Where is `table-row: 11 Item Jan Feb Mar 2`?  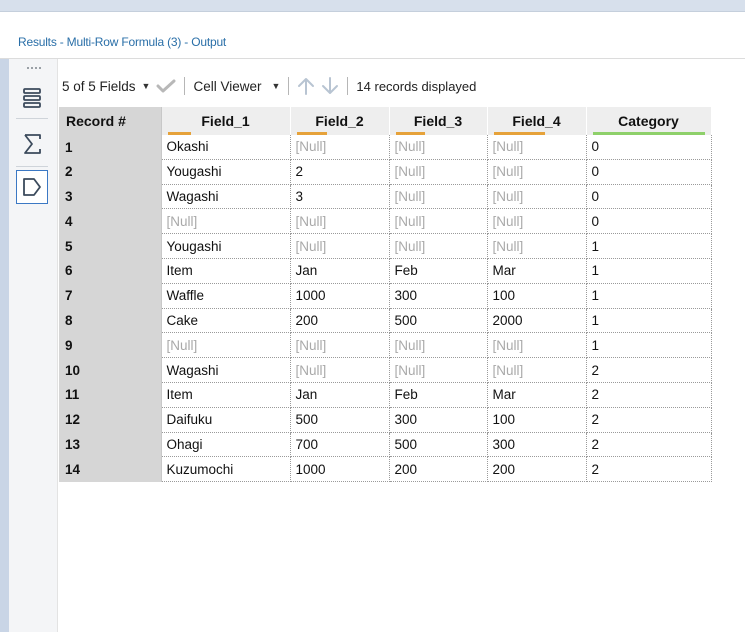 table-row: 11 Item Jan Feb Mar 2 is located at coordinates (385, 395).